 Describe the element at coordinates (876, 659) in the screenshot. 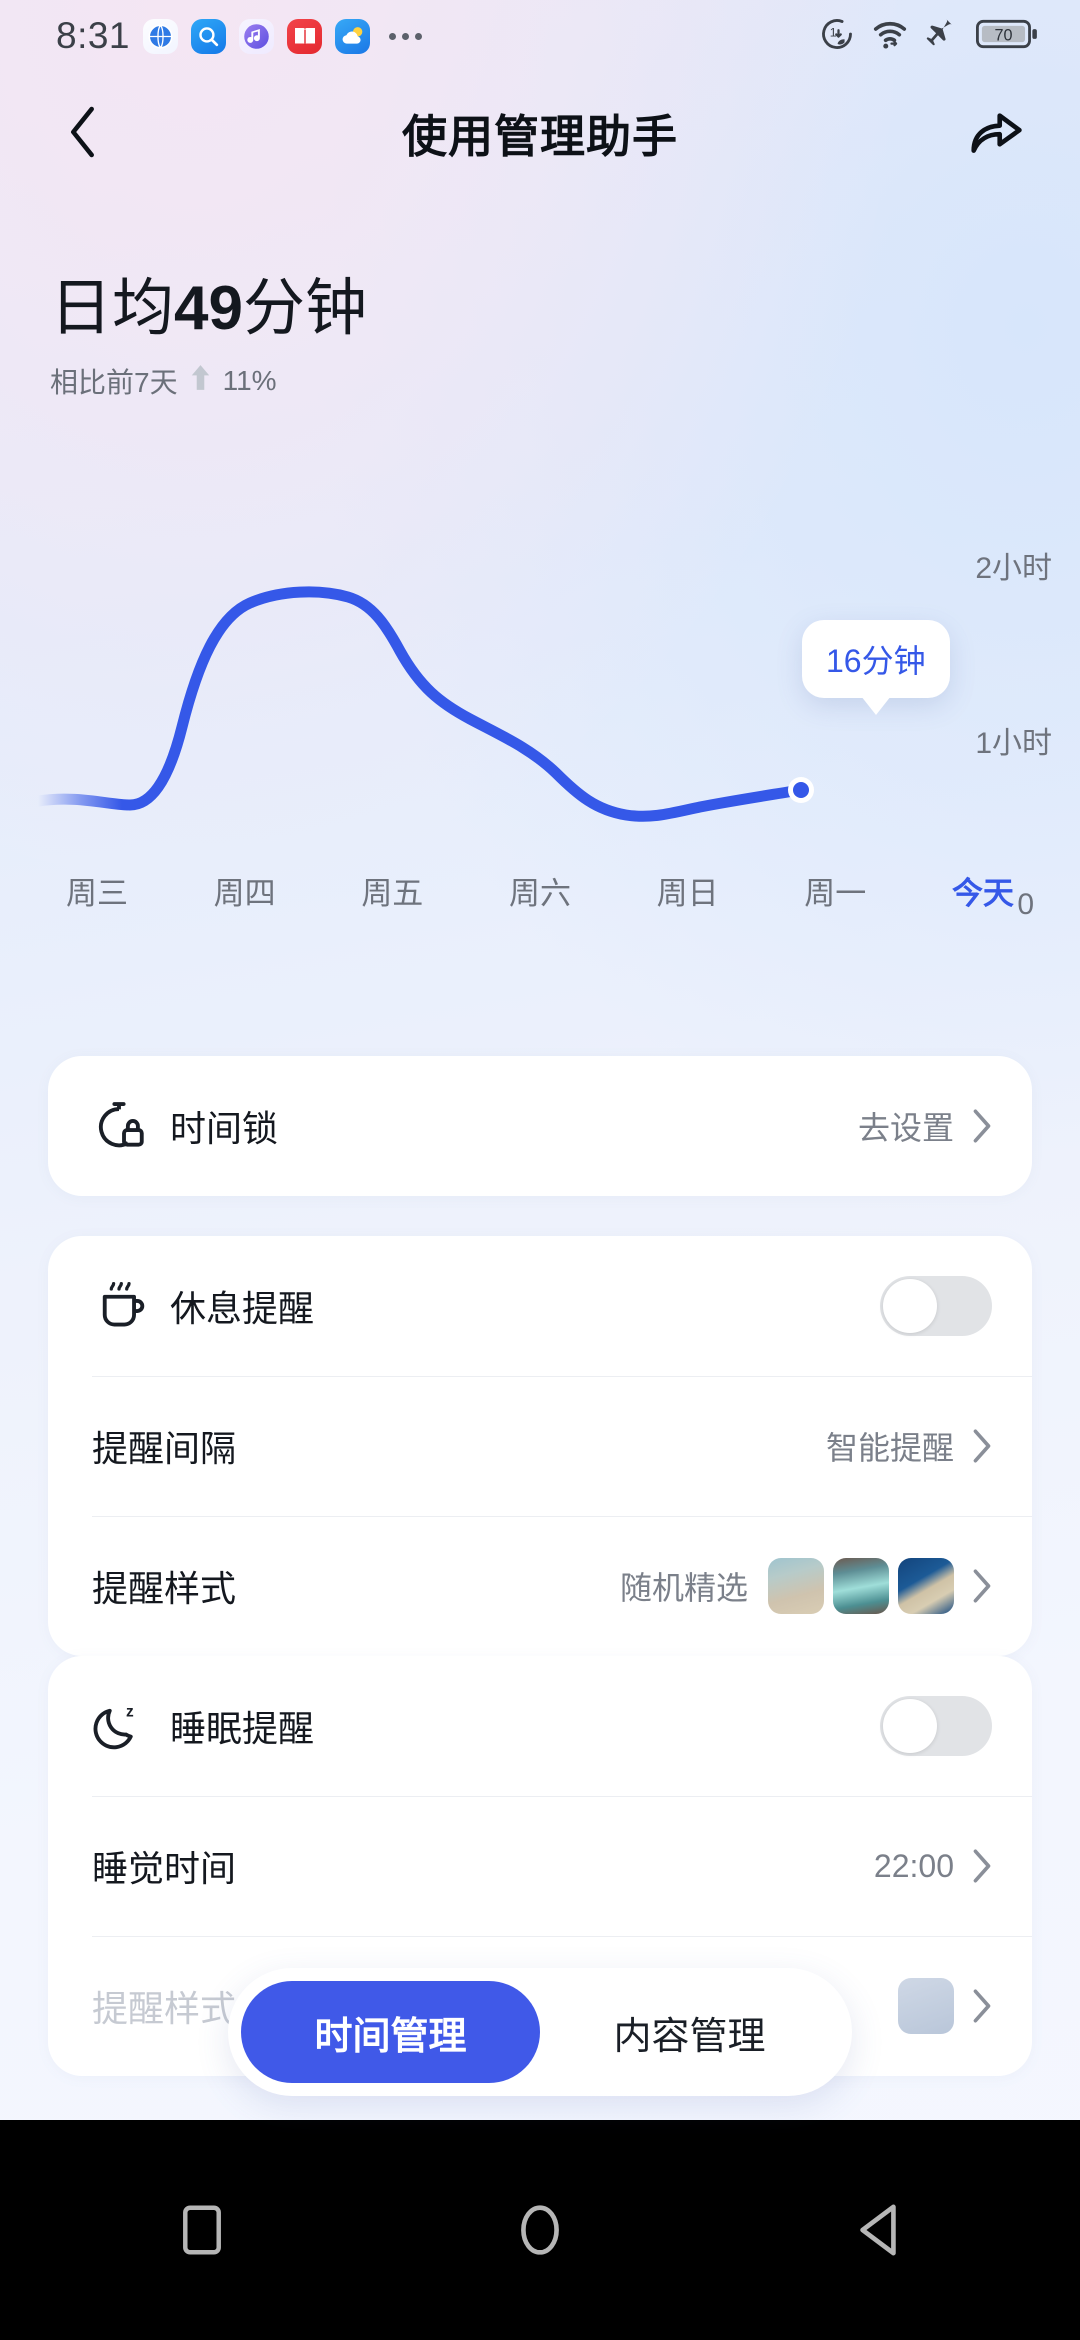

I see `chart-tooltip: 16分钟` at that location.